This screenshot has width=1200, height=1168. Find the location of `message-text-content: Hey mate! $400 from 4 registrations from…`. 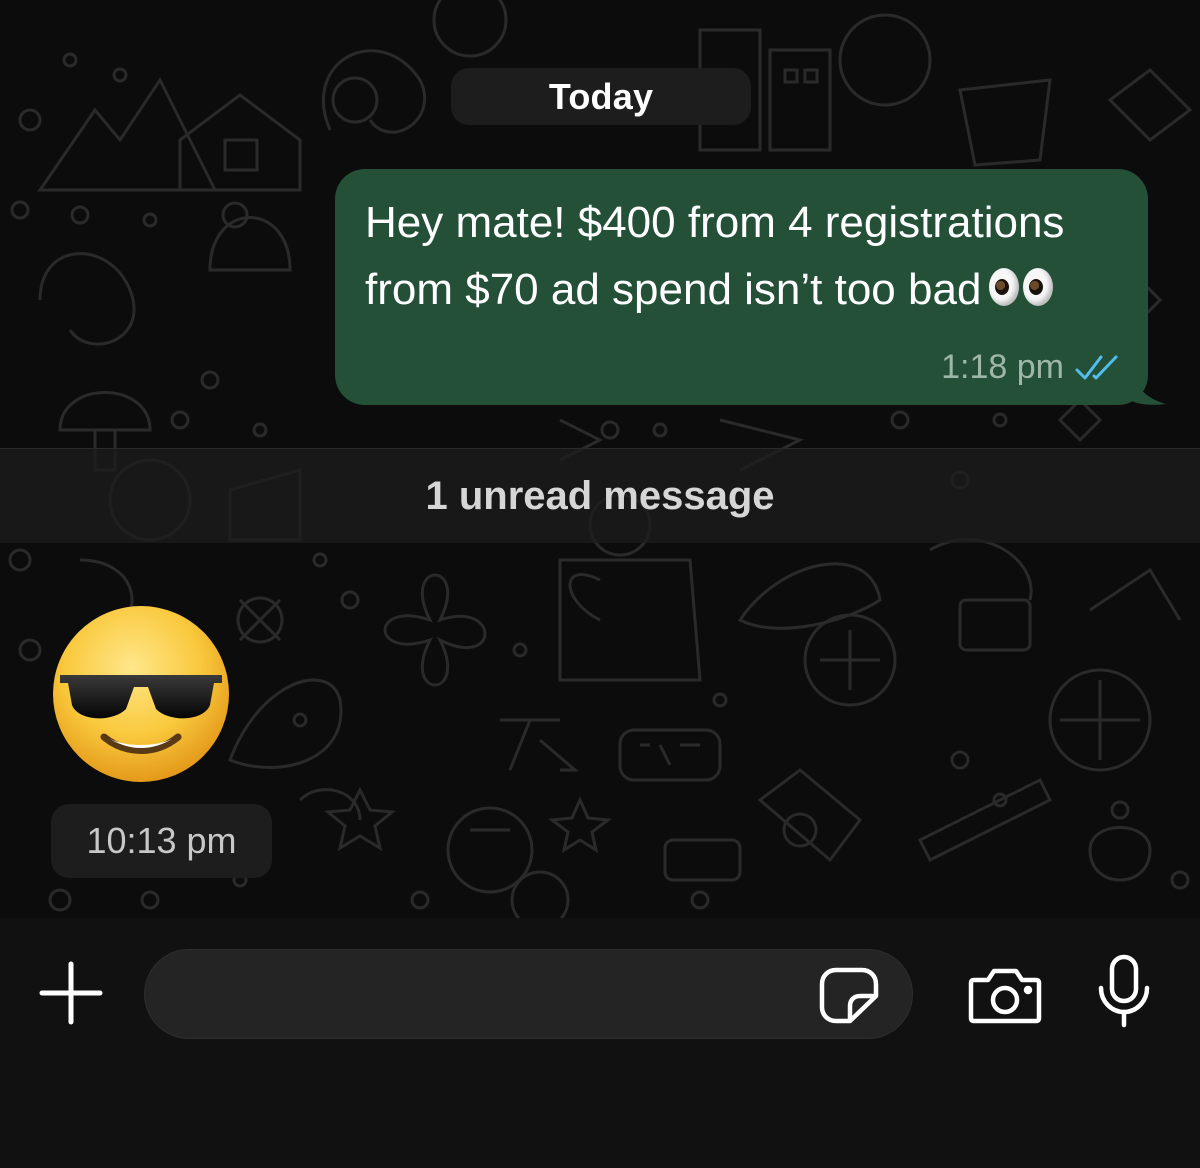

message-text-content: Hey mate! $400 from 4 registrations from… is located at coordinates (721, 256).